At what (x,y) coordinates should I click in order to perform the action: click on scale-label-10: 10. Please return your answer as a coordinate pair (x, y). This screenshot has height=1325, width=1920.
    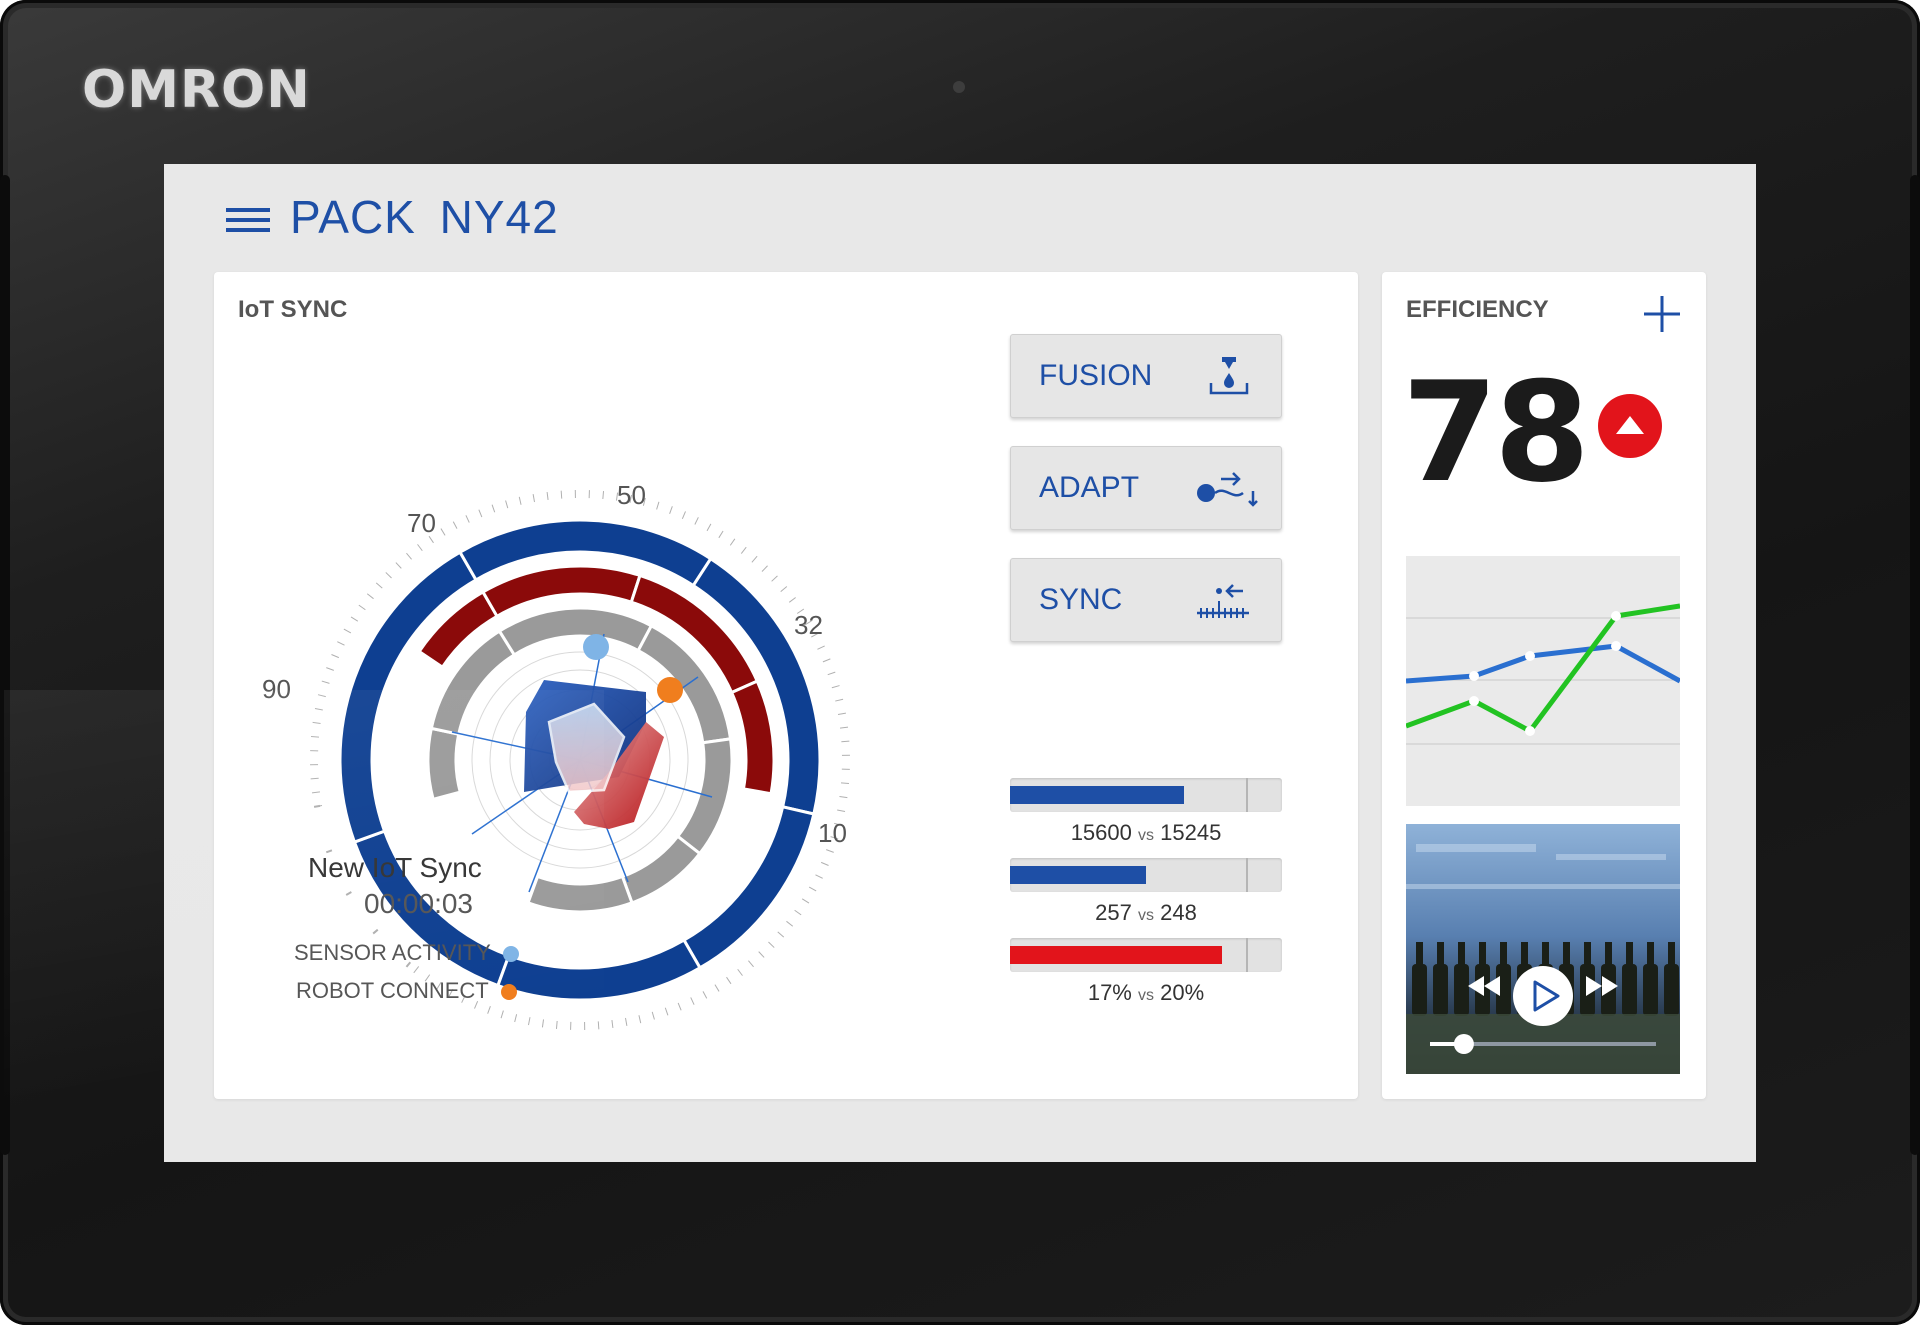
    Looking at the image, I should click on (832, 833).